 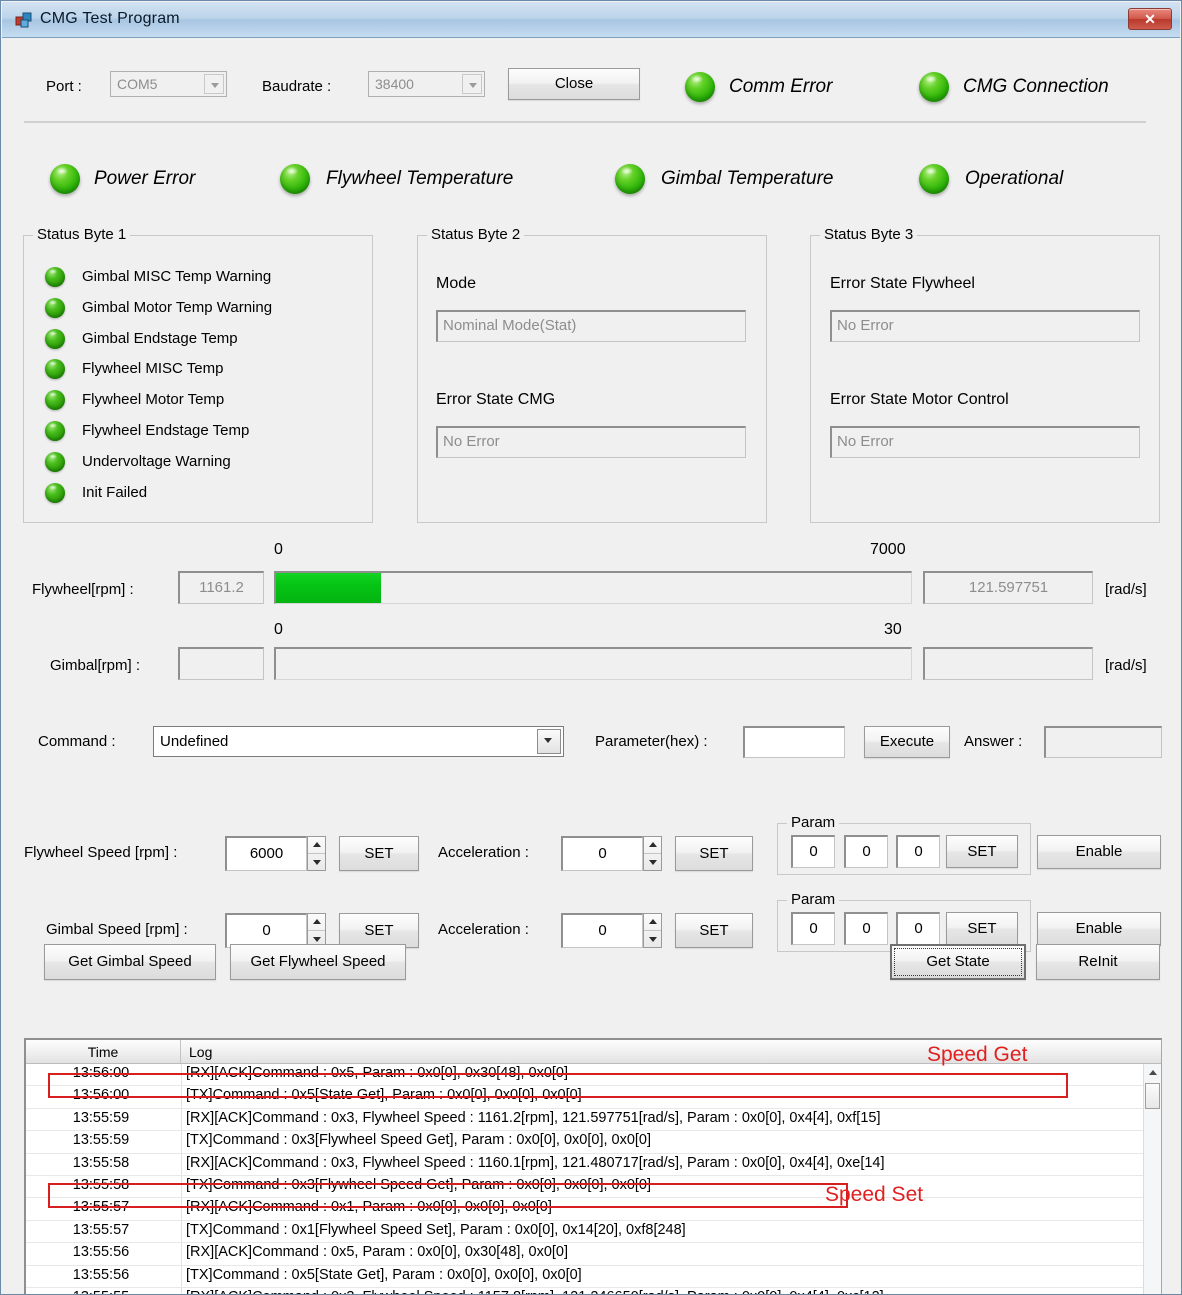 What do you see at coordinates (82, 234) in the screenshot?
I see `status-byte-1-title: Status Byte 1` at bounding box center [82, 234].